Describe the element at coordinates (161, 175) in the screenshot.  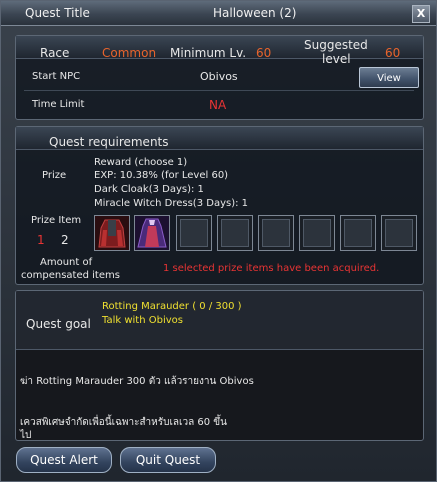
I see `reward-line-2: EXP: 10.38% (for Level 60)` at that location.